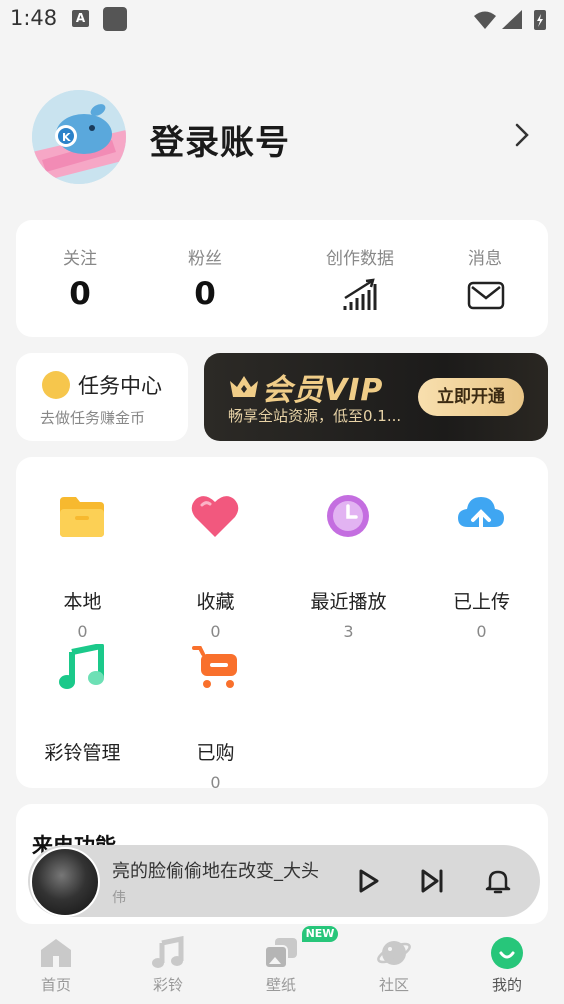 The width and height of the screenshot is (564, 1004). What do you see at coordinates (394, 966) in the screenshot?
I see `tab-community: 社区` at bounding box center [394, 966].